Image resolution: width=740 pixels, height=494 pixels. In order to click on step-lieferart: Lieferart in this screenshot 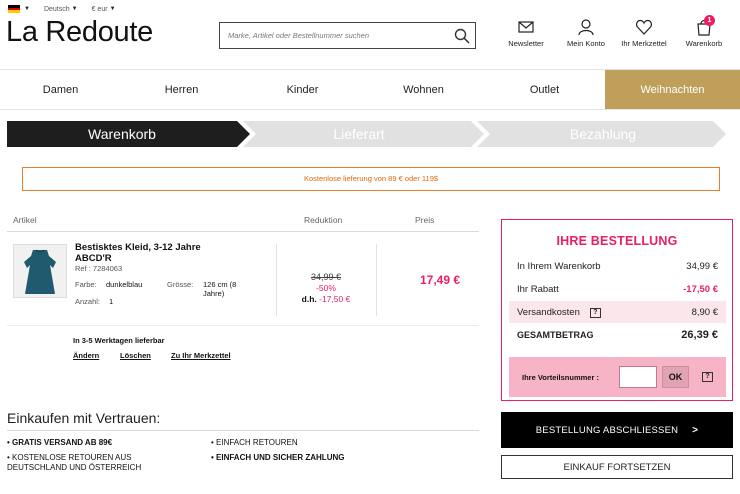, I will do `click(359, 134)`.